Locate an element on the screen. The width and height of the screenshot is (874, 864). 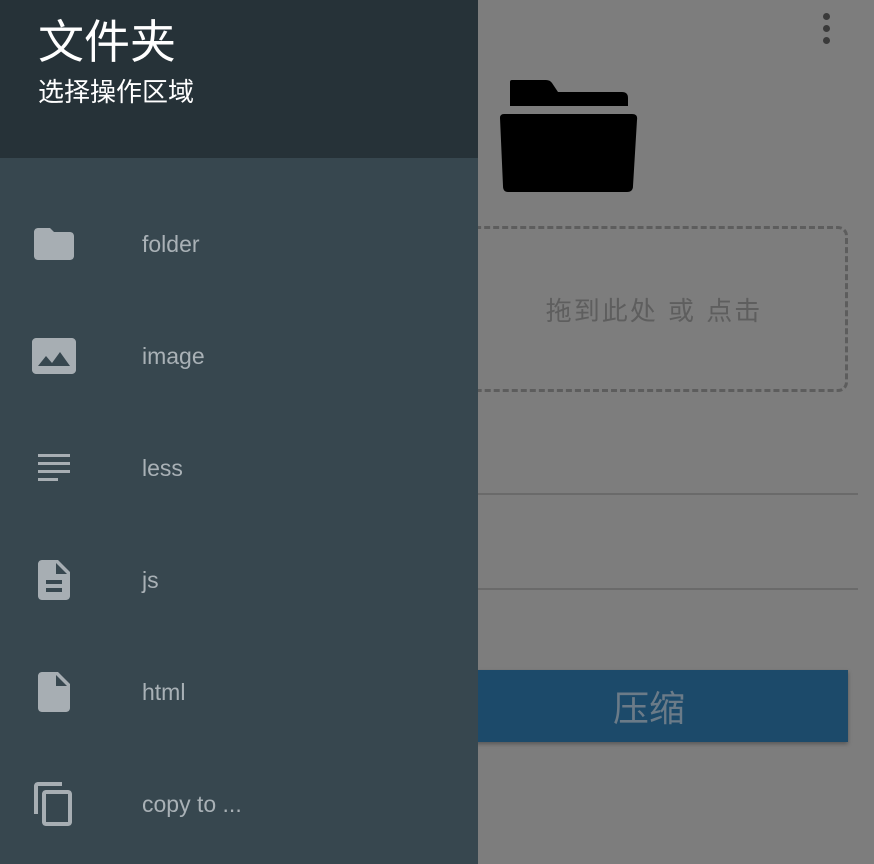
copy-icon is located at coordinates (54, 804).